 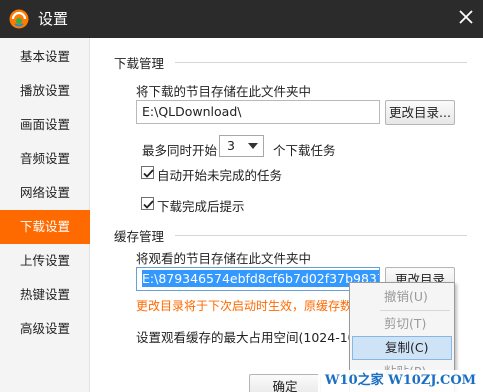 What do you see at coordinates (231, 145) in the screenshot?
I see `max-tasks-value: 3` at bounding box center [231, 145].